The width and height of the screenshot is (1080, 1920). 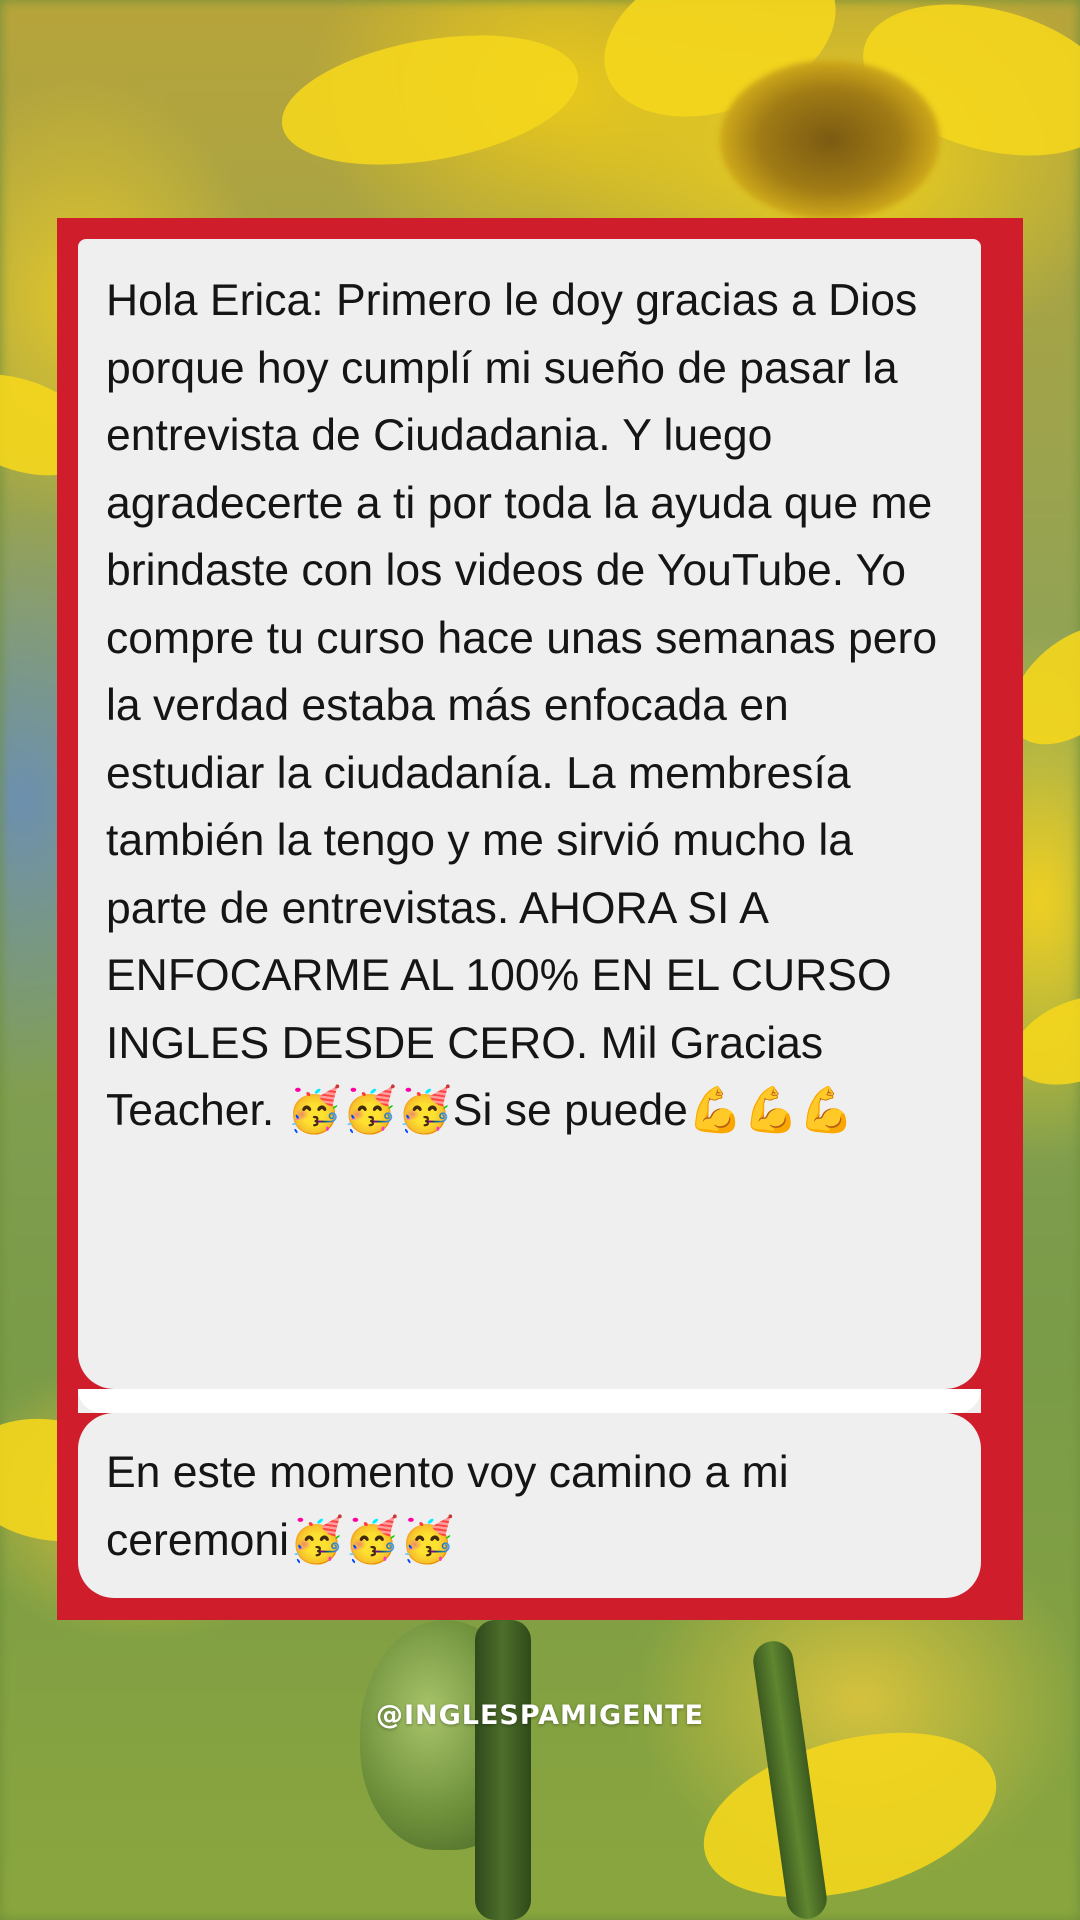 I want to click on social-handle: @INGLESPAMIGENTE, so click(x=540, y=1715).